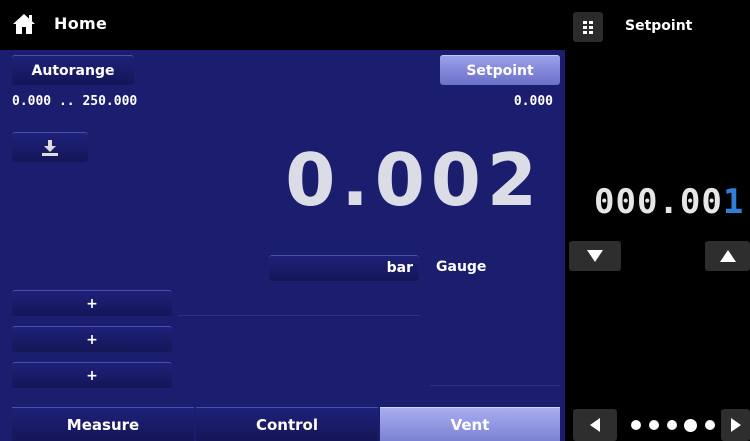 The height and width of the screenshot is (441, 750). Describe the element at coordinates (658, 202) in the screenshot. I see `setpoint-entry-digits: 000.00` at that location.